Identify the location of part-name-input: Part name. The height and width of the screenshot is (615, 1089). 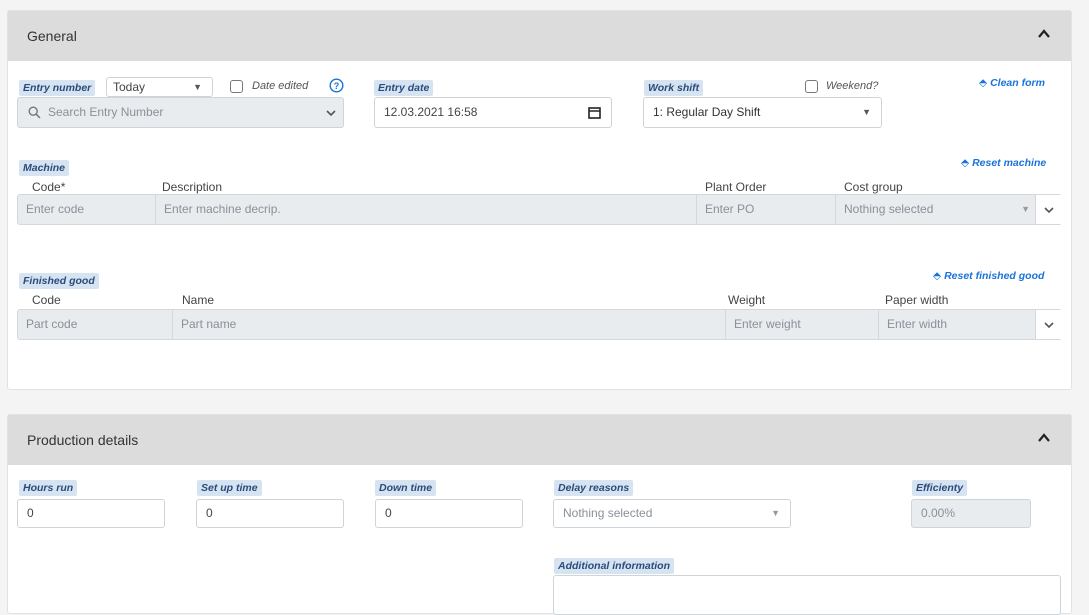
(449, 324).